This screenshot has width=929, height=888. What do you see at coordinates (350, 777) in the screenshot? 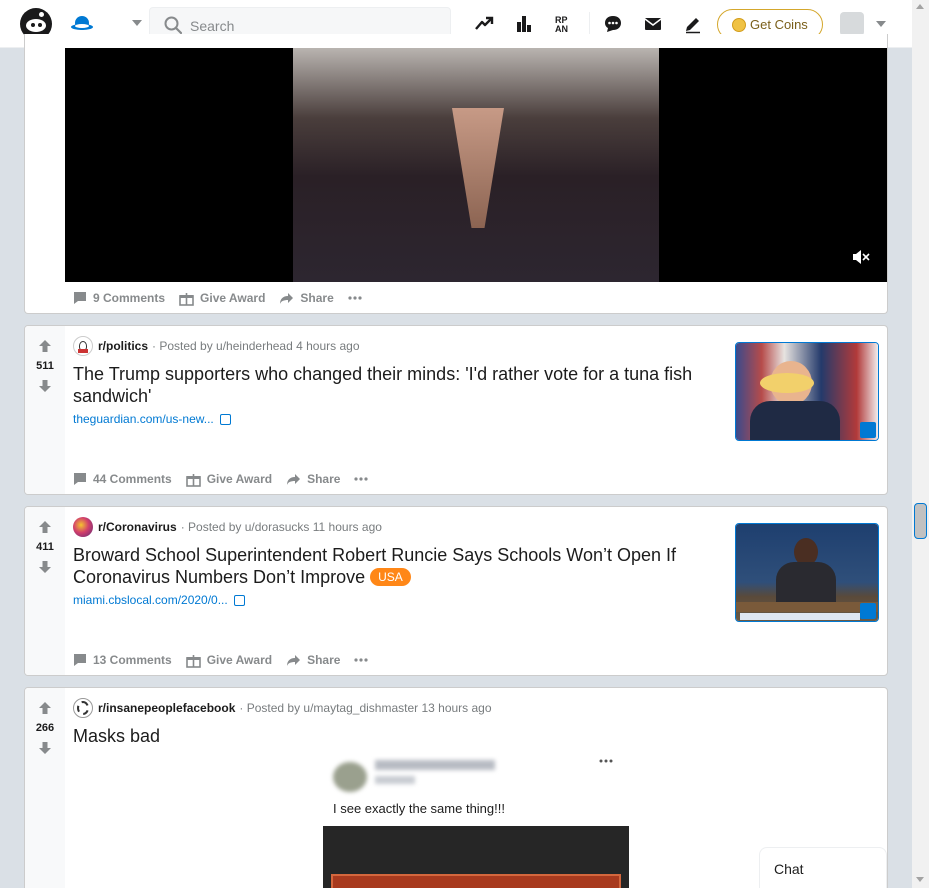
I see `blurred-avatar` at bounding box center [350, 777].